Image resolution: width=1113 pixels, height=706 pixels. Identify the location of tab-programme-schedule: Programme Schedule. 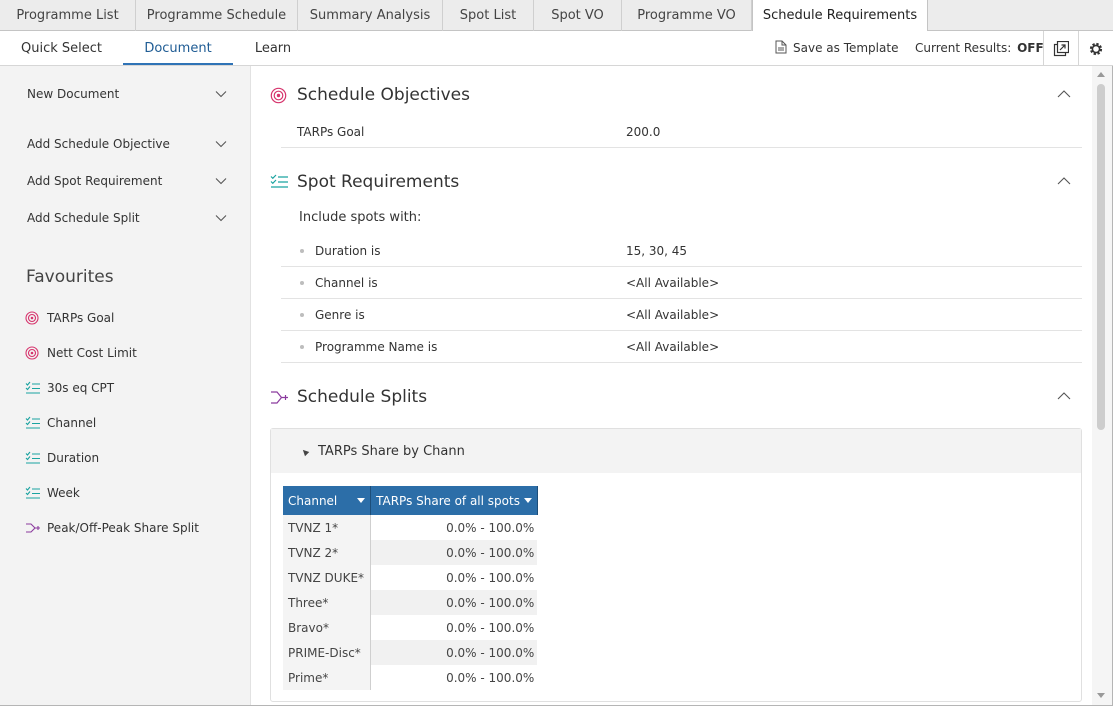
(217, 15).